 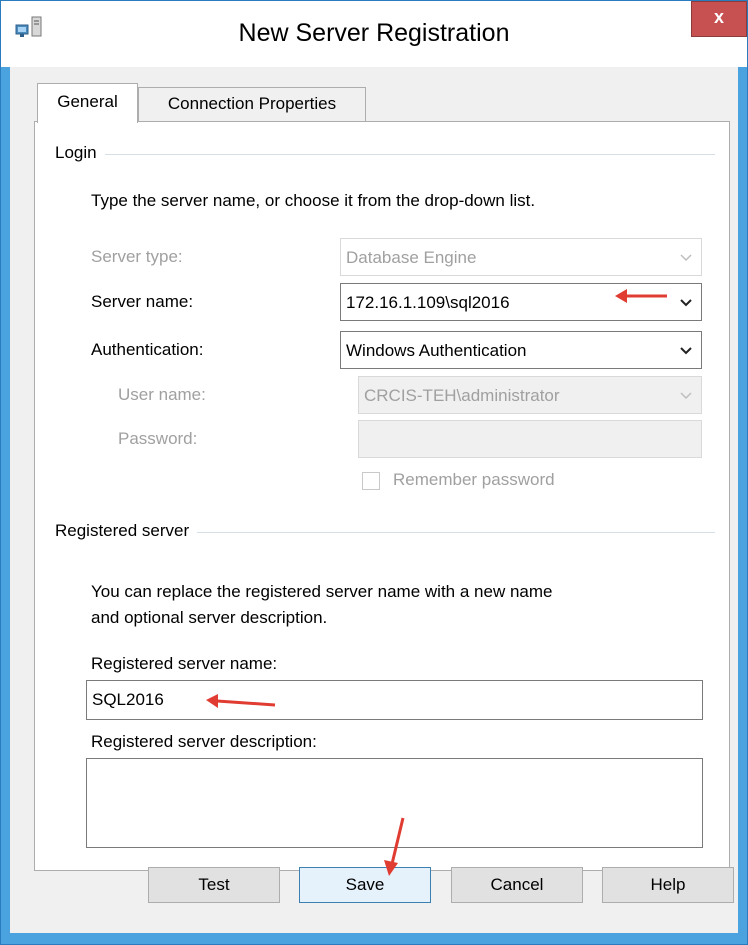 What do you see at coordinates (436, 351) in the screenshot?
I see `authentication-value: Windows Authentication` at bounding box center [436, 351].